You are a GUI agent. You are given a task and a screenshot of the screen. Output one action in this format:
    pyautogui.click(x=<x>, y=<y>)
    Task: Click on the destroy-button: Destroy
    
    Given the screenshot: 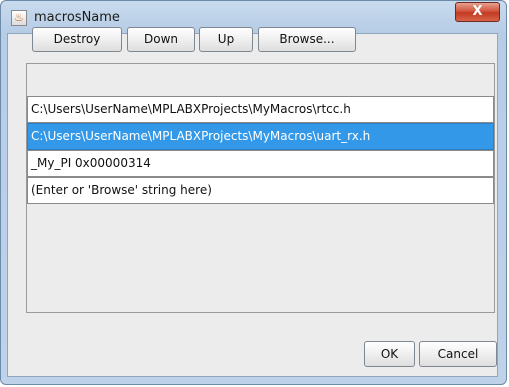 What is the action you would take?
    pyautogui.click(x=77, y=39)
    